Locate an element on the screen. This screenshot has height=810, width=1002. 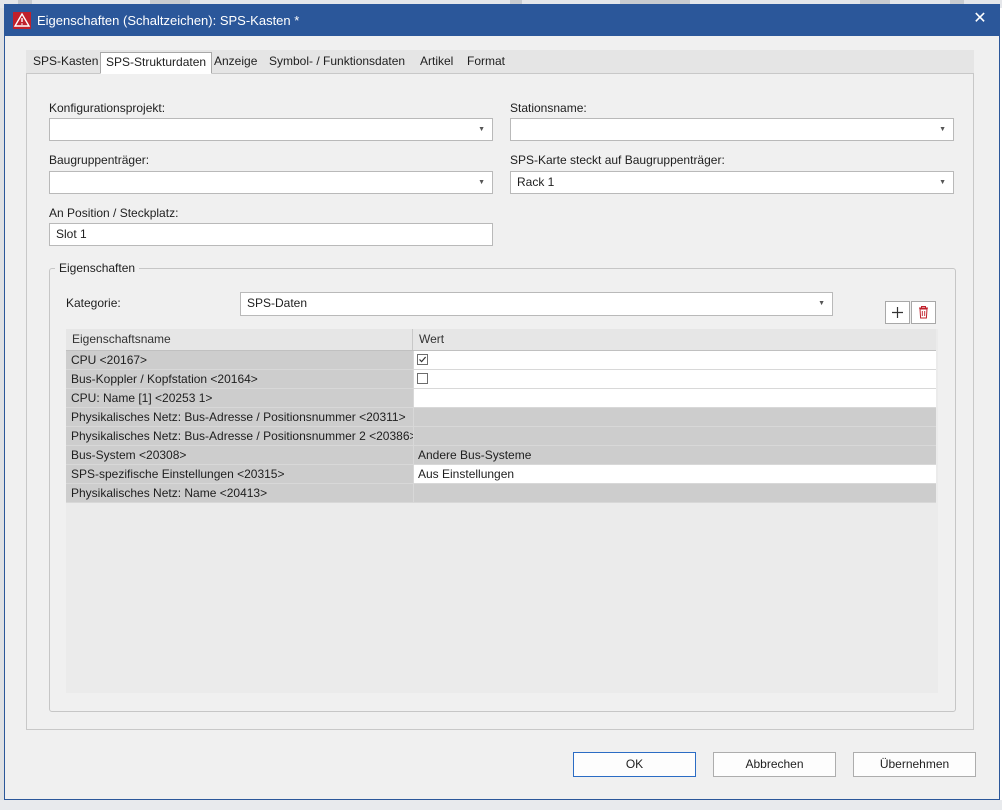
sps-karte-dropdown: Rack 1 ▼ is located at coordinates (732, 182).